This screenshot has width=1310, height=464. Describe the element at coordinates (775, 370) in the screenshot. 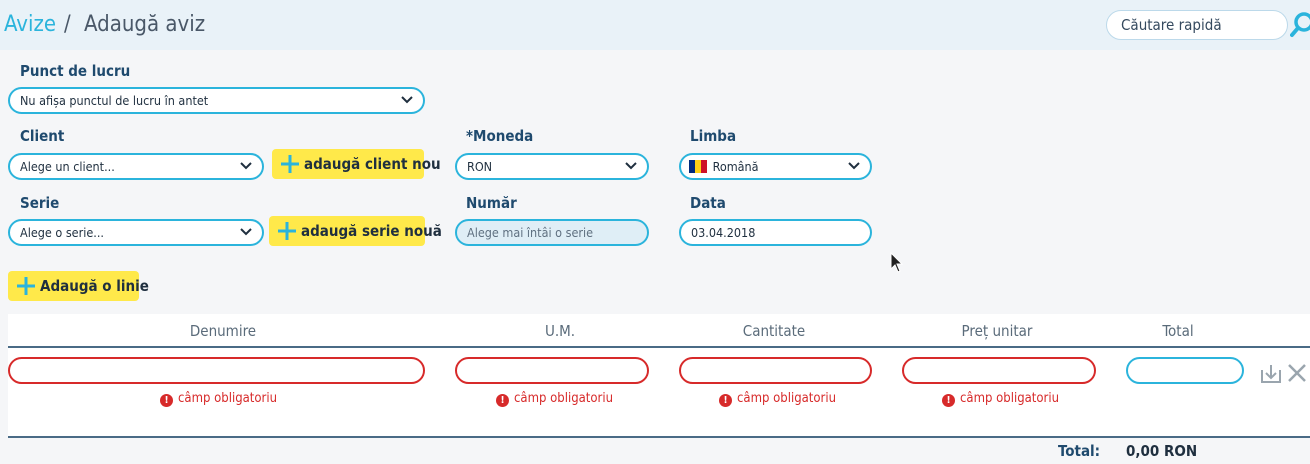

I see `cantitate-input` at that location.